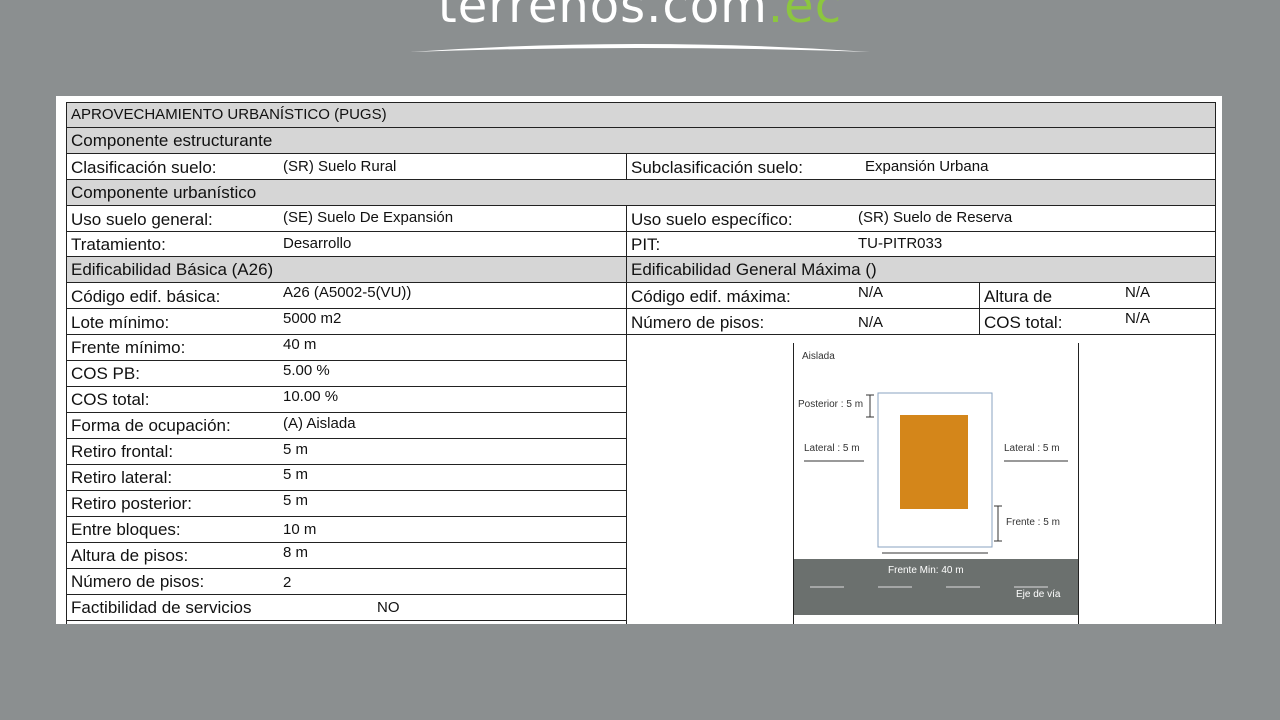  What do you see at coordinates (1138, 318) in the screenshot?
I see `maxima-cos-value: N/A` at bounding box center [1138, 318].